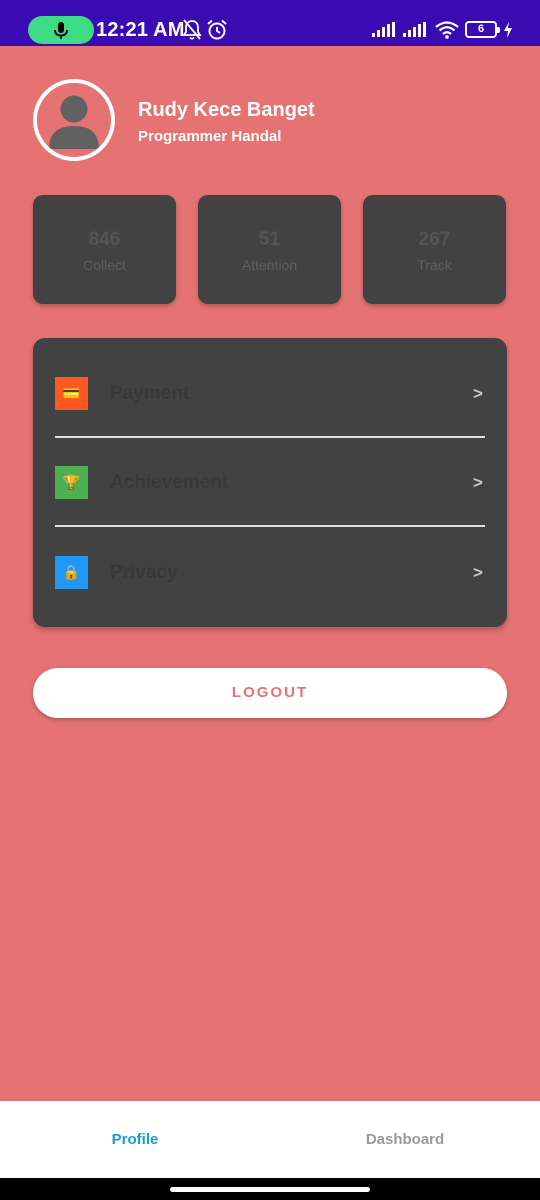 The image size is (540, 1200). Describe the element at coordinates (140, 30) in the screenshot. I see `status-time: 12:21 AM` at that location.